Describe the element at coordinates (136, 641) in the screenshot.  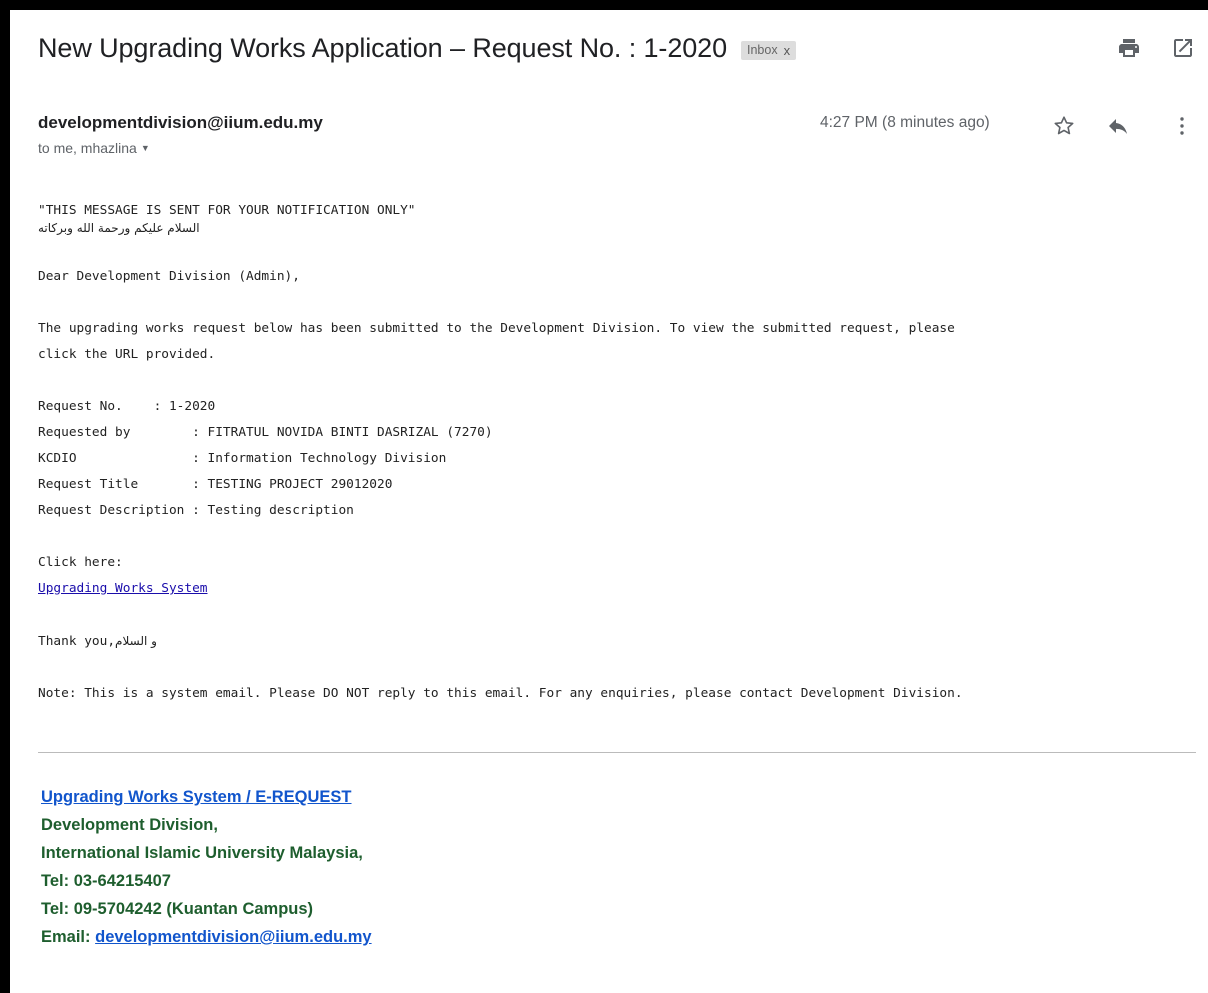
I see `arabic-closing: و السلام` at that location.